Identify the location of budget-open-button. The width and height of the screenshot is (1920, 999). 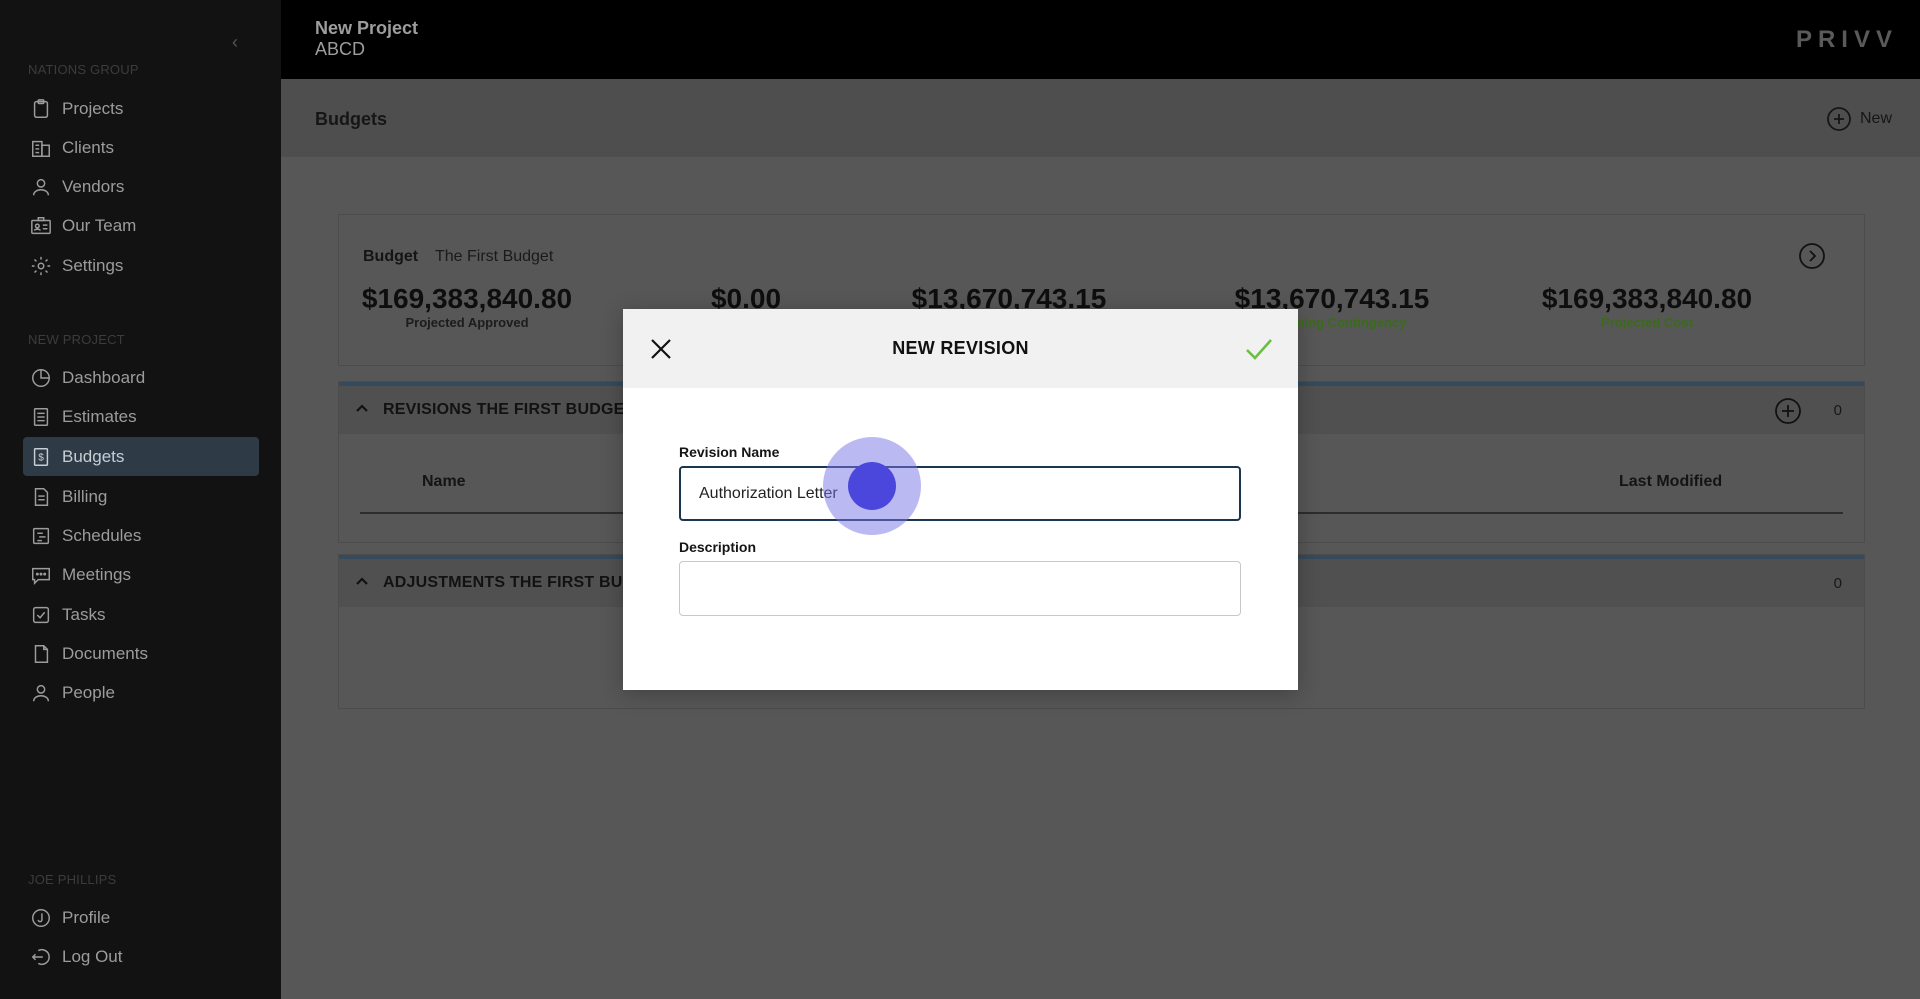
(1812, 256).